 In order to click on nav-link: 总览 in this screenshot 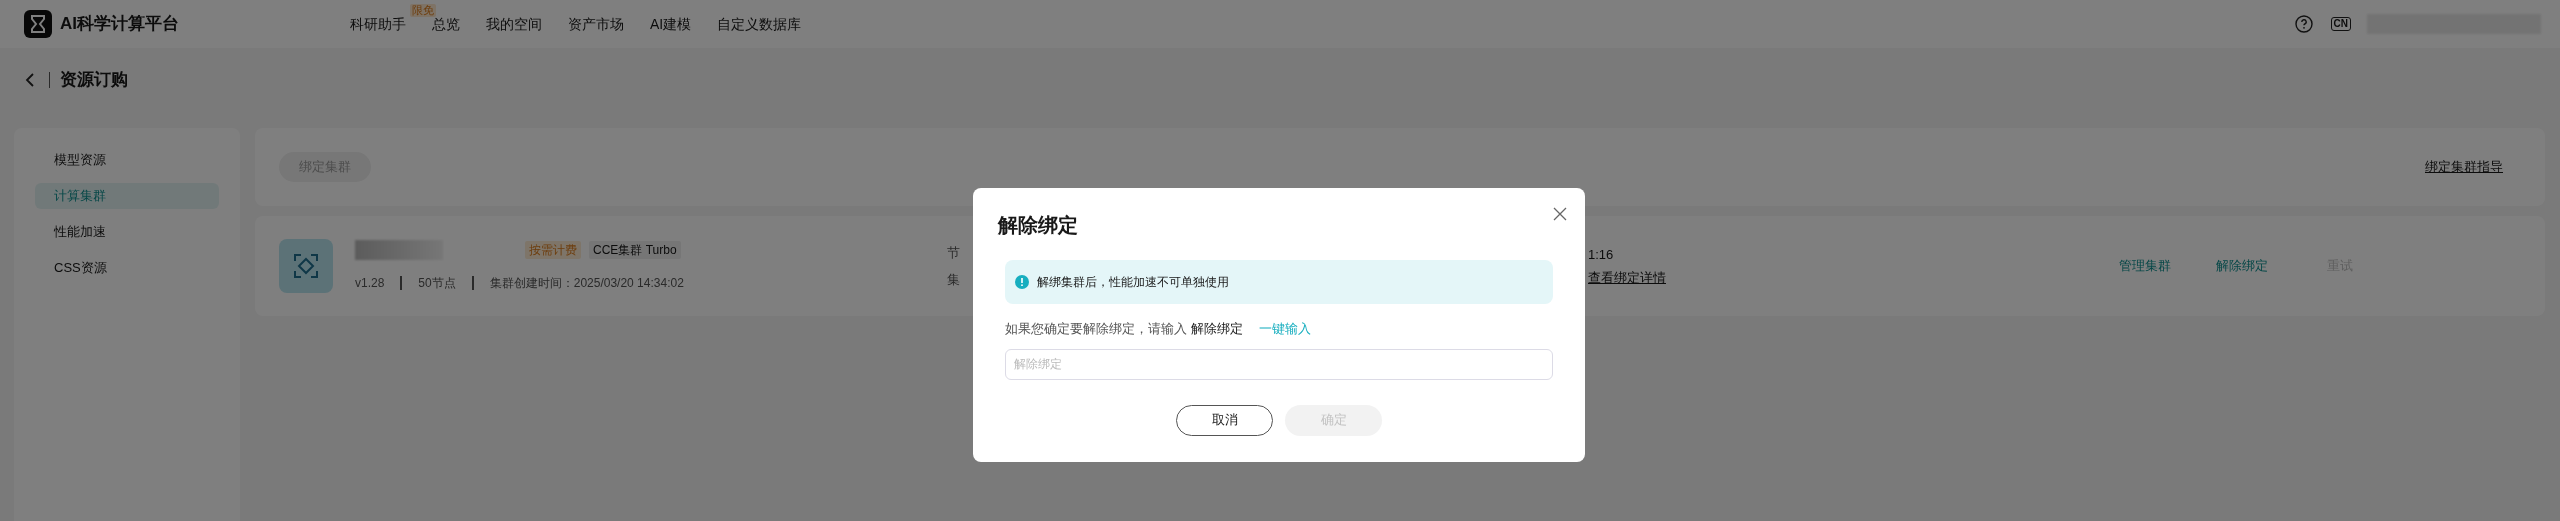, I will do `click(446, 23)`.